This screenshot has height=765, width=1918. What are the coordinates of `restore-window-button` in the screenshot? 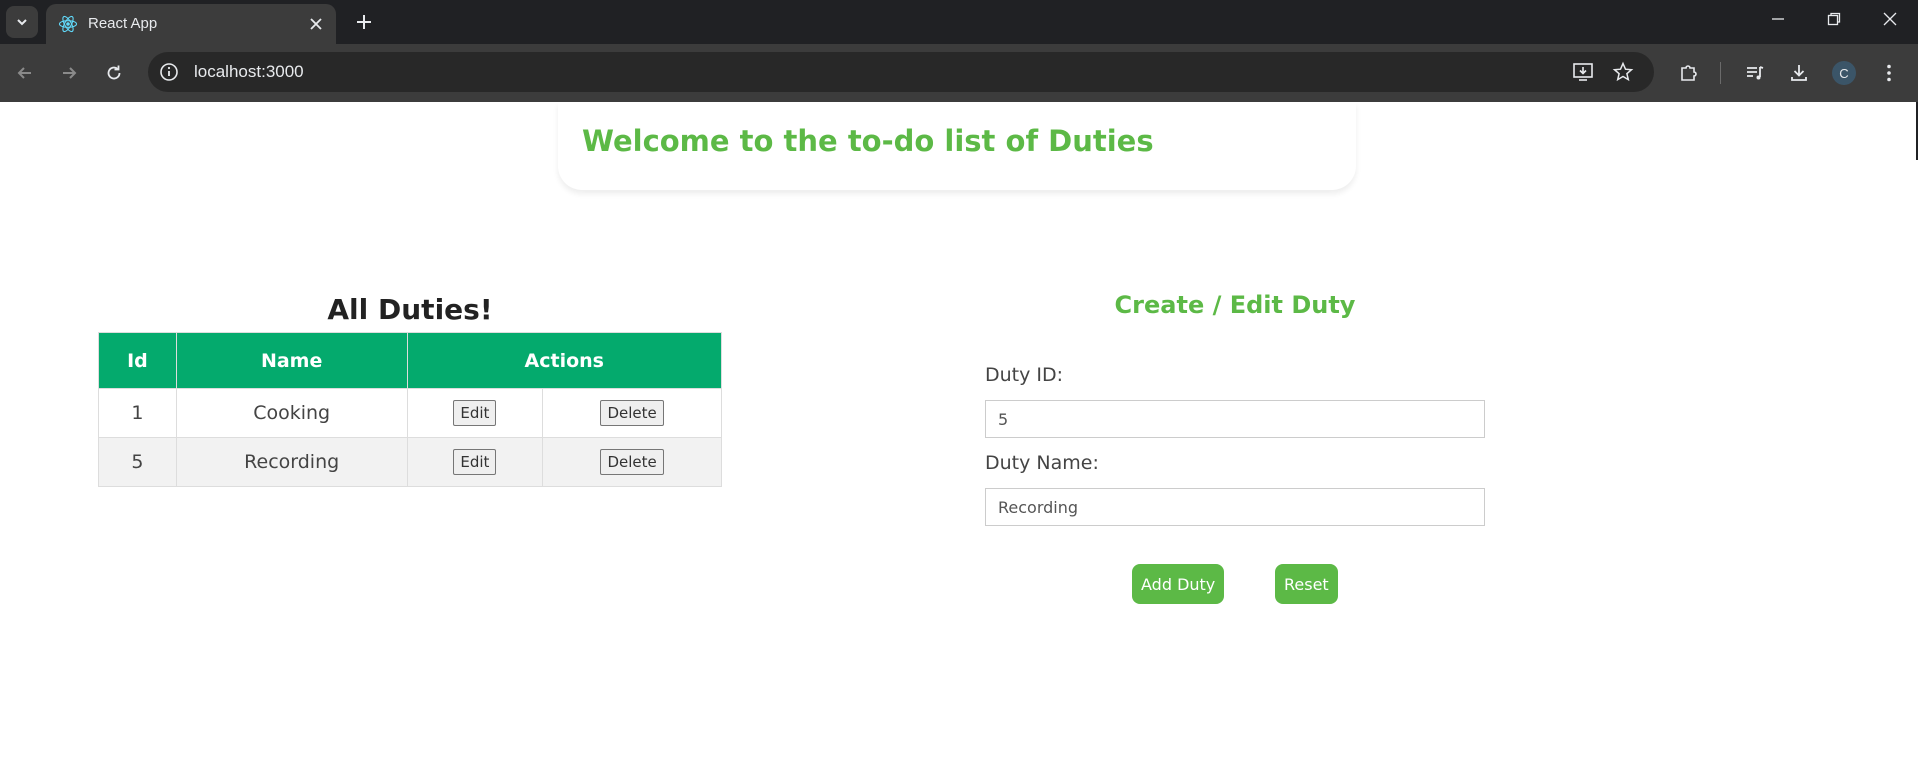 It's located at (1834, 19).